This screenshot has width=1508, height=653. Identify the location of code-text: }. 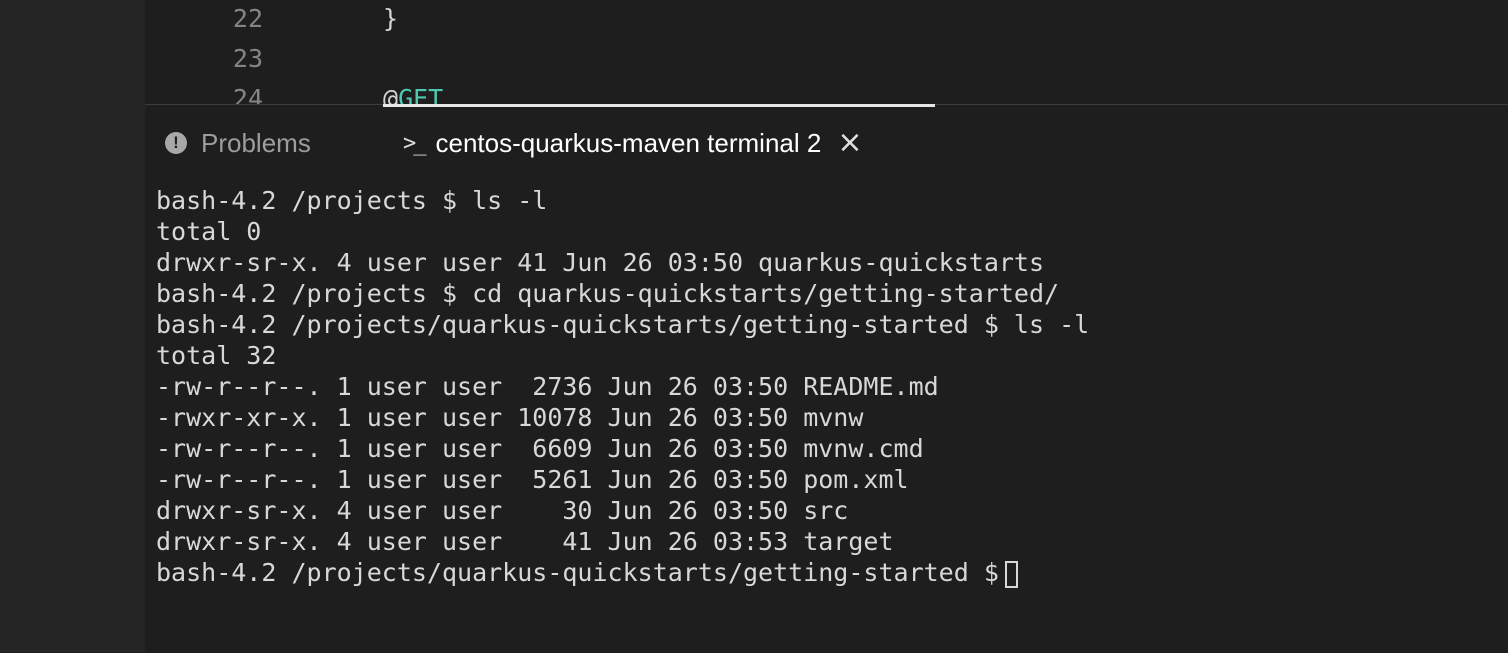
(391, 18).